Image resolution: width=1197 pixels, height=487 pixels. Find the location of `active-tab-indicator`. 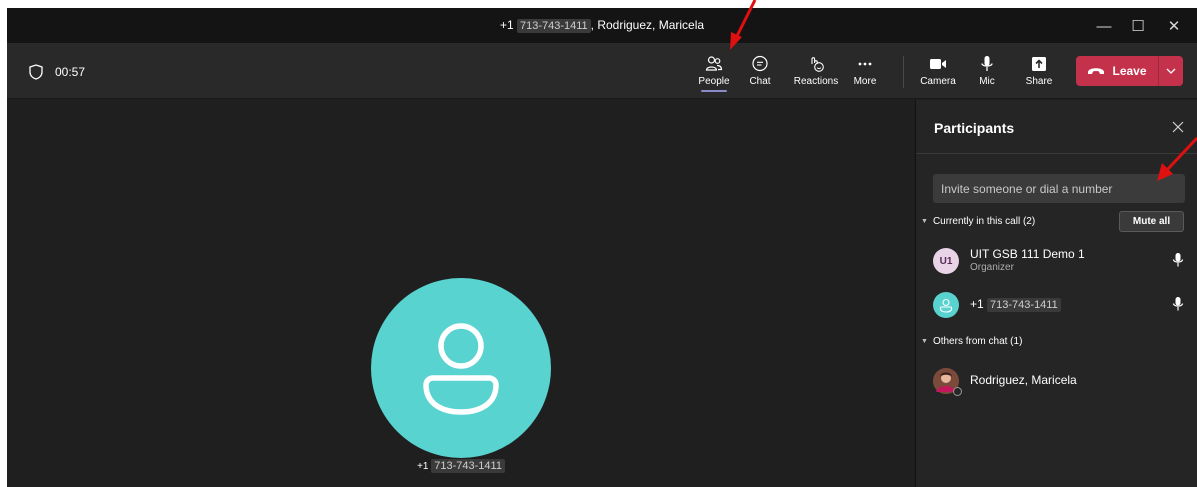

active-tab-indicator is located at coordinates (714, 91).